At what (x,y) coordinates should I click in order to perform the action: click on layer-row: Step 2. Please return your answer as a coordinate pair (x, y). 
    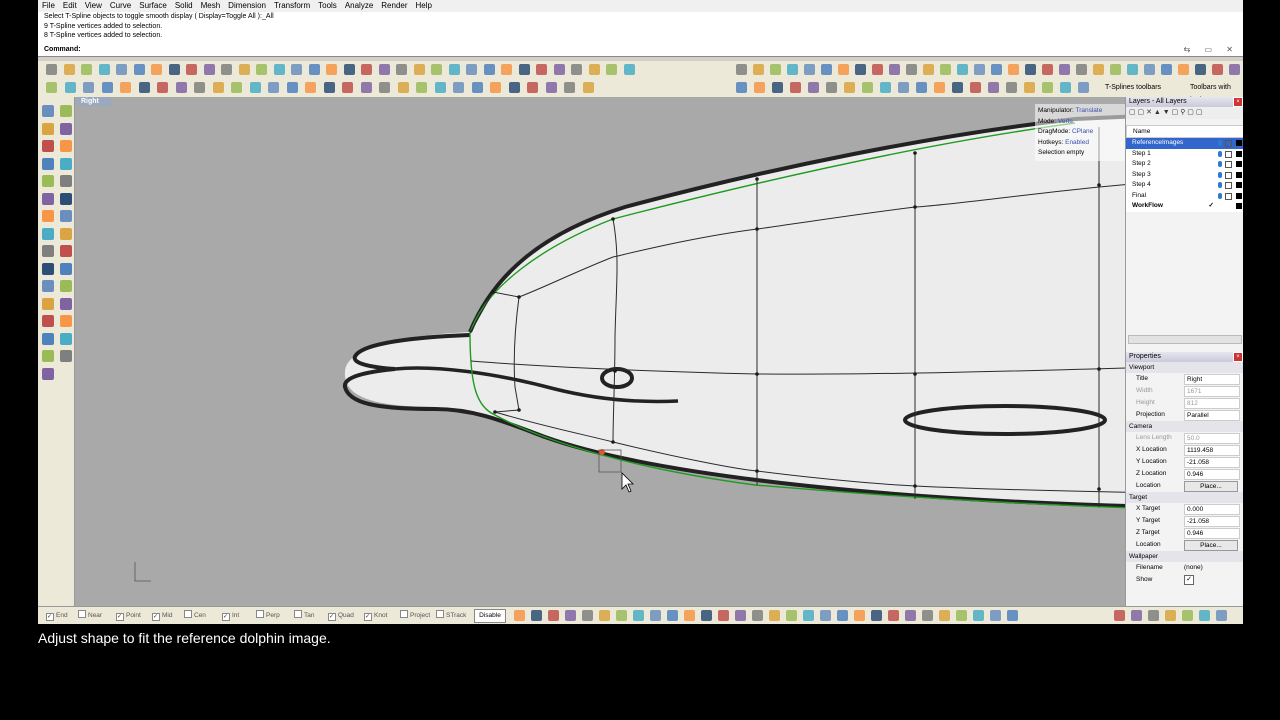
    Looking at the image, I should click on (1184, 164).